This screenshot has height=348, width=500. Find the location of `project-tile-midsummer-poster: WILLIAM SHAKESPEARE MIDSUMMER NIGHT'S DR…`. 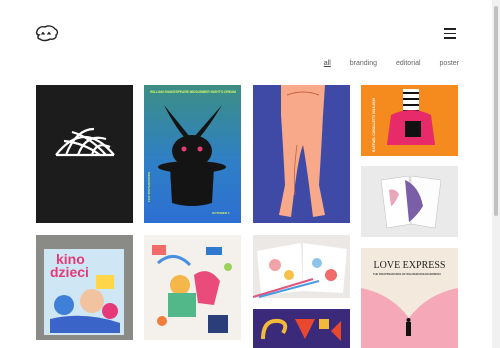

project-tile-midsummer-poster: WILLIAM SHAKESPEARE MIDSUMMER NIGHT'S DR… is located at coordinates (192, 154).